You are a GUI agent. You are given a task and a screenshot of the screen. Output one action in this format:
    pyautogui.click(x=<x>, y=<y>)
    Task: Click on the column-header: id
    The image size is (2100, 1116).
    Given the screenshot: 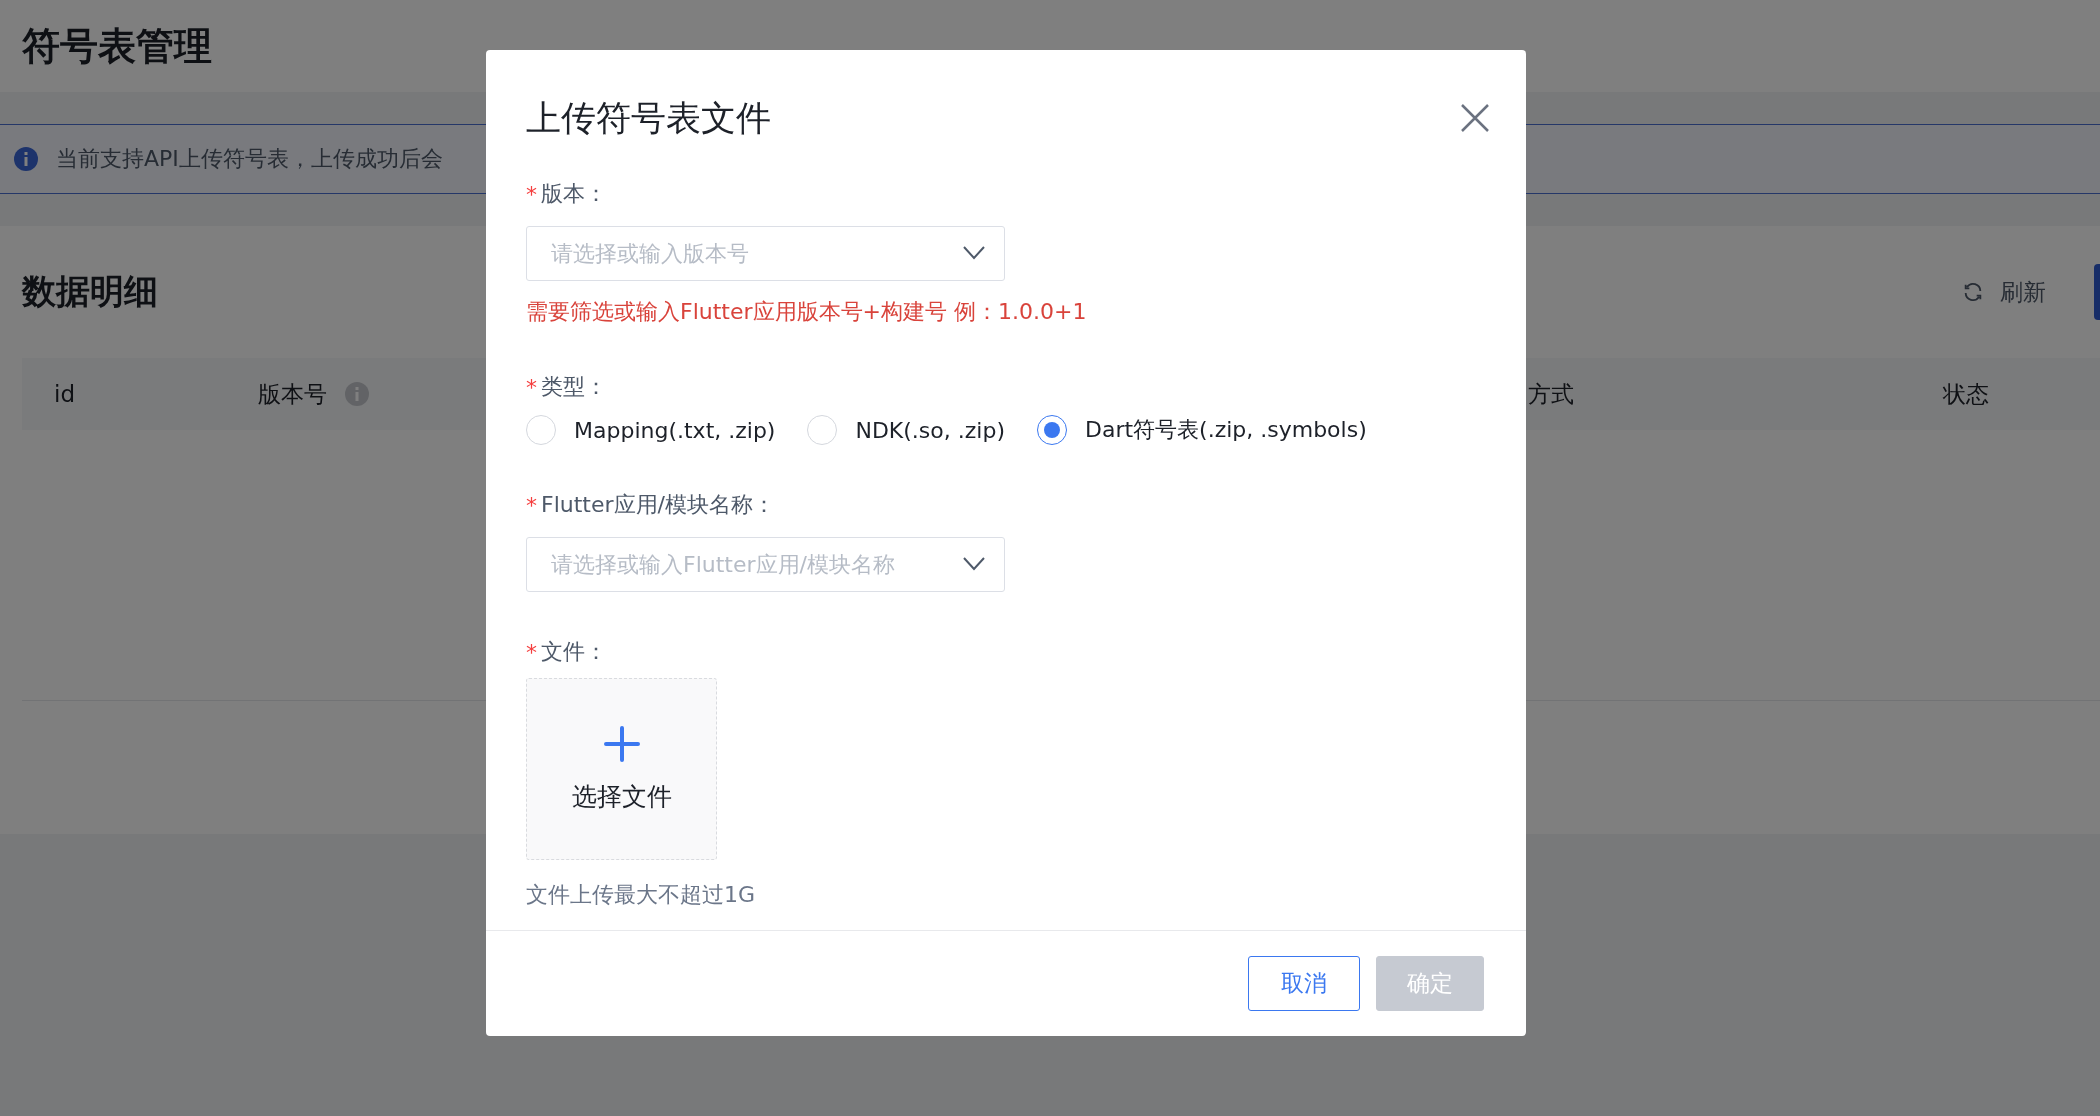 What is the action you would take?
    pyautogui.click(x=64, y=394)
    